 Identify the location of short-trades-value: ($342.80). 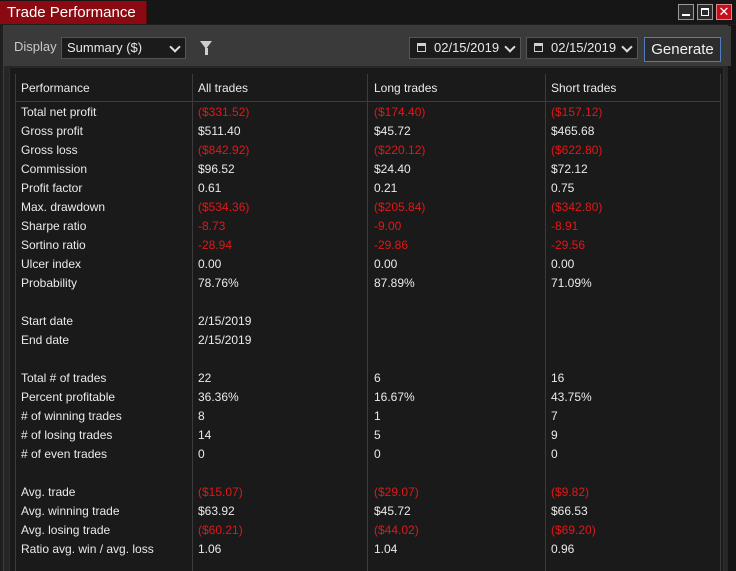
(577, 207).